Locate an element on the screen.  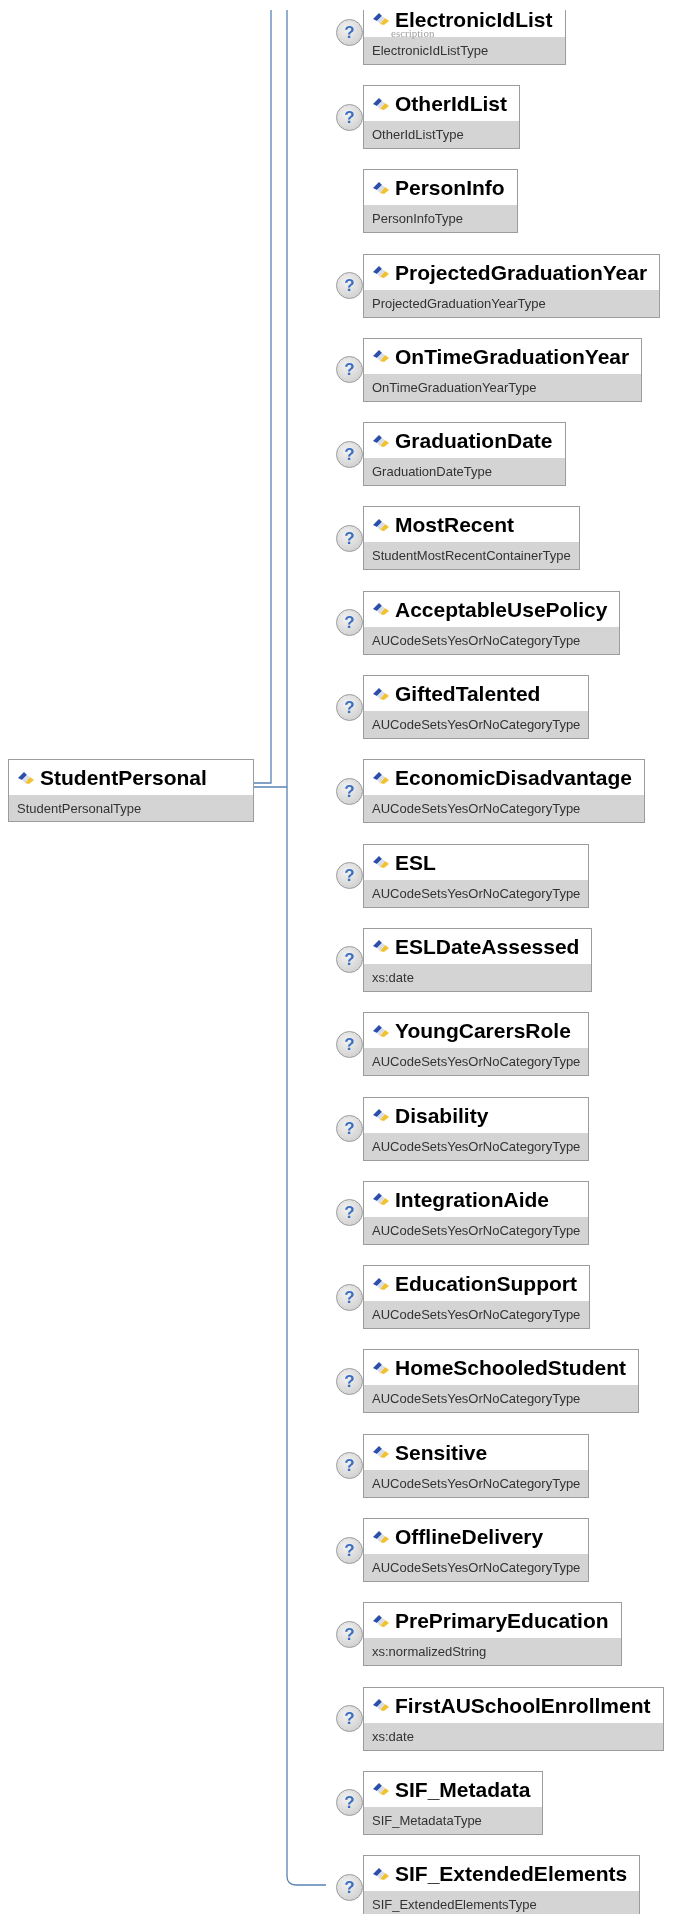
element-name: AcceptableUsePolicy is located at coordinates (501, 609).